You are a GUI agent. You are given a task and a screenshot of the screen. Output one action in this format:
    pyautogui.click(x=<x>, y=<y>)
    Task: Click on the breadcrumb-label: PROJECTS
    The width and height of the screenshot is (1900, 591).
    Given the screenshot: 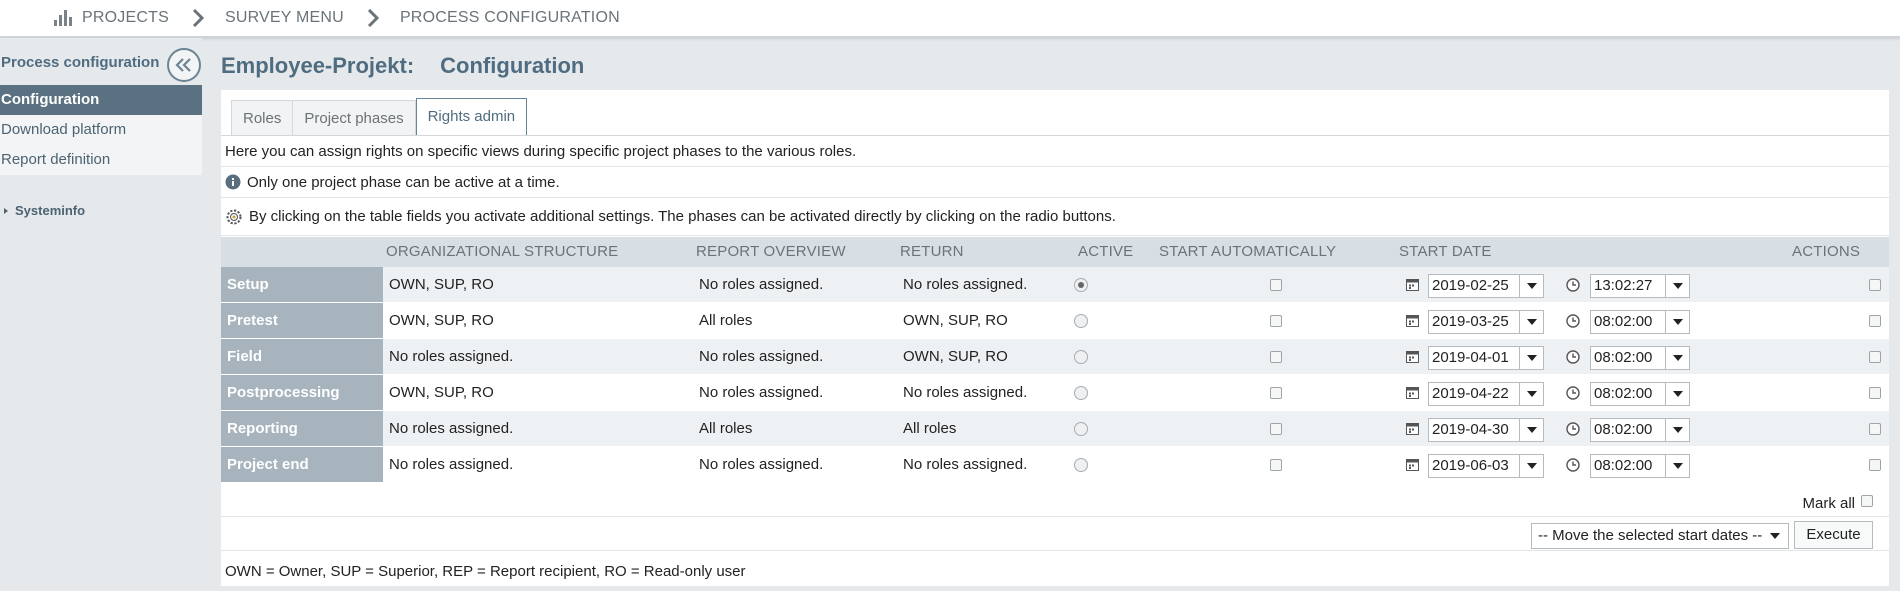 What is the action you would take?
    pyautogui.click(x=125, y=18)
    